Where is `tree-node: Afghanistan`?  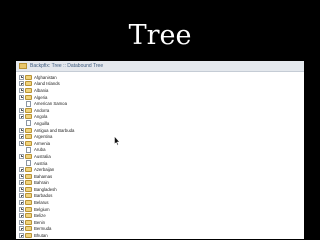
tree-node: Afghanistan is located at coordinates (161, 77).